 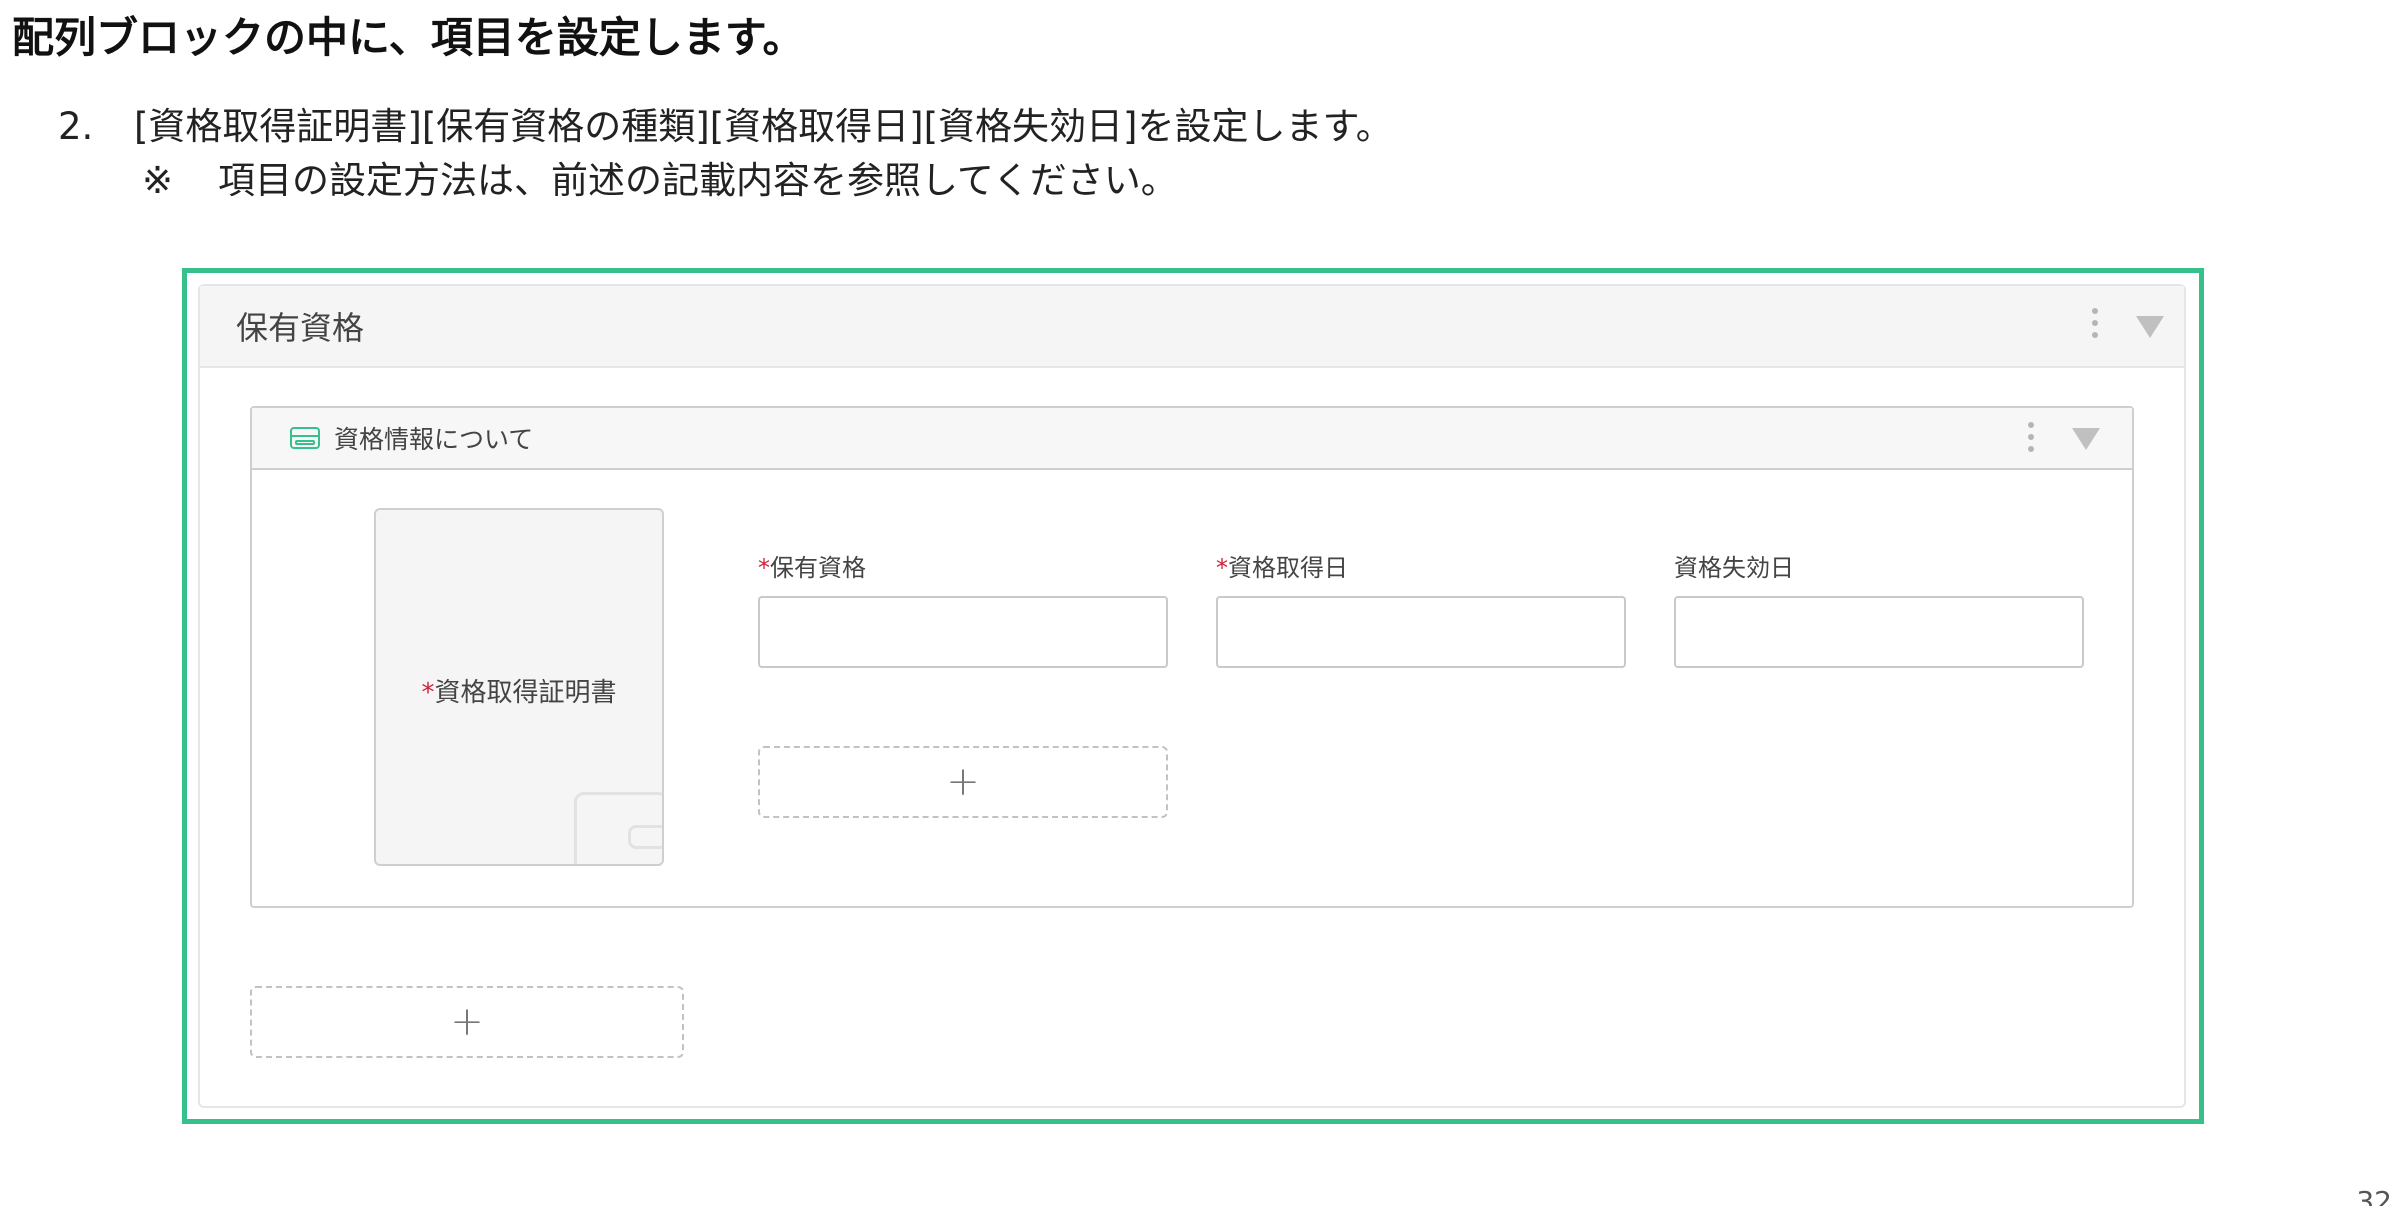 What do you see at coordinates (698, 180) in the screenshot?
I see `note-text: 項目の設定方法は、前述の記載内容を参照してください。` at bounding box center [698, 180].